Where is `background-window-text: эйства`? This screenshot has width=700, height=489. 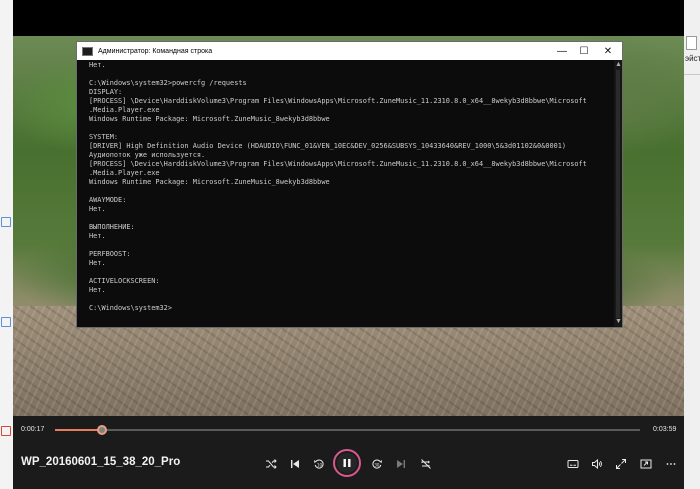
background-window-text: эйства is located at coordinates (692, 58).